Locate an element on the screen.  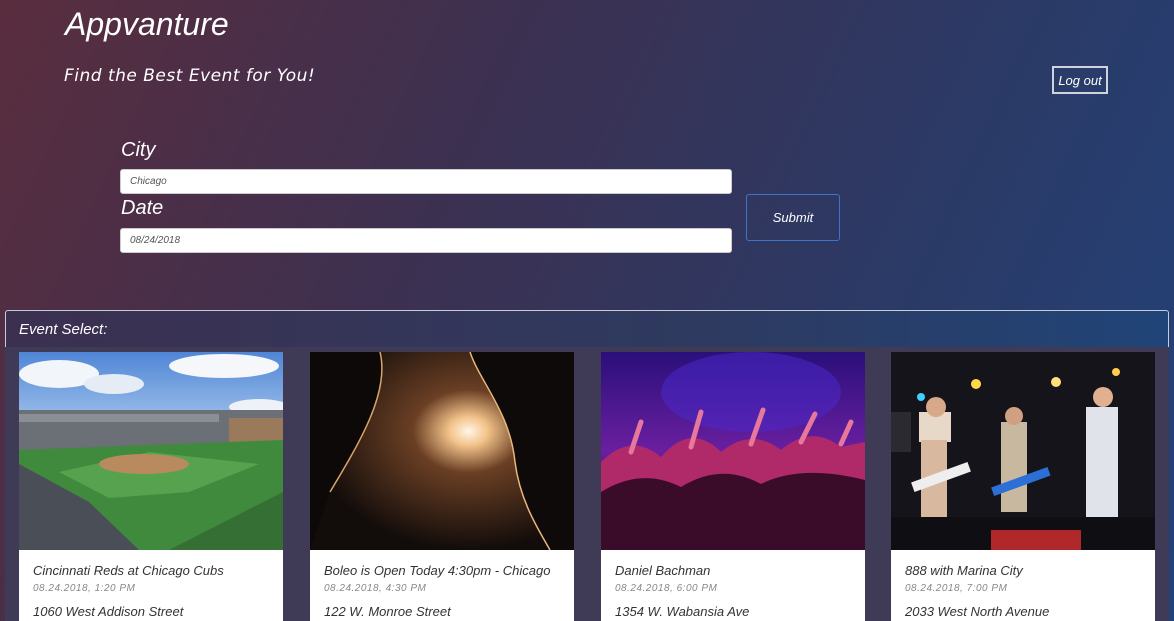
app-title: Appvanture is located at coordinates (147, 24).